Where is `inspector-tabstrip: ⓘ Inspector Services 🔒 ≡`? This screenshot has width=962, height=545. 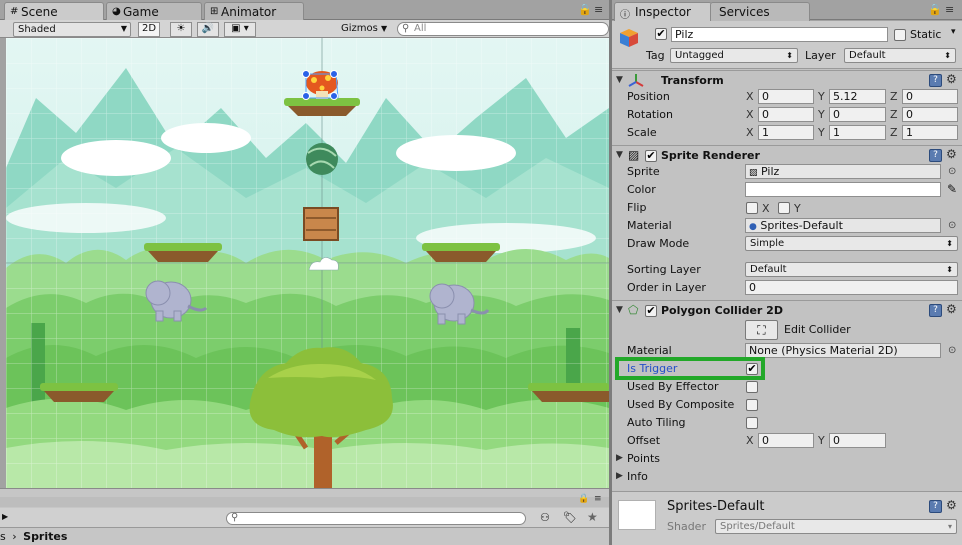 inspector-tabstrip: ⓘ Inspector Services 🔒 ≡ is located at coordinates (787, 10).